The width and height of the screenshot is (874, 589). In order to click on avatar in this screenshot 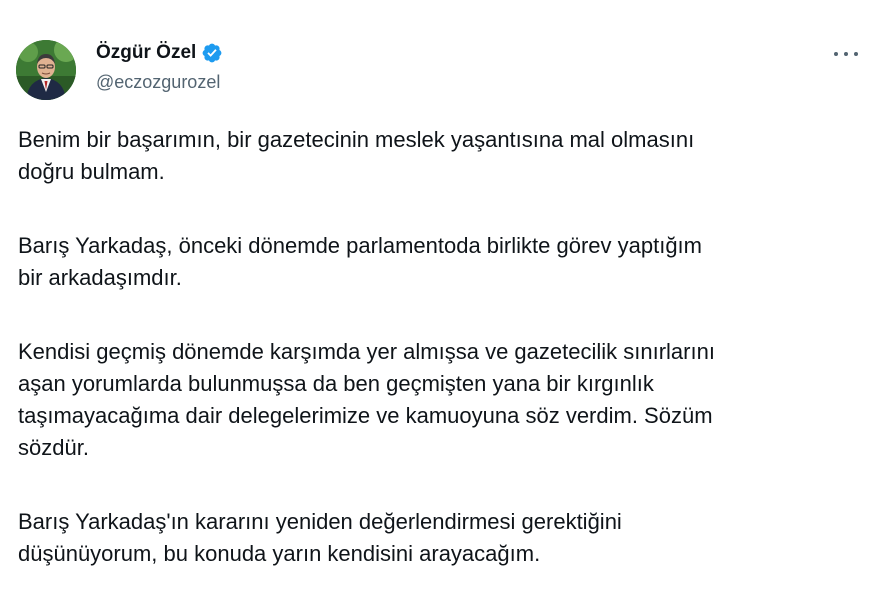, I will do `click(46, 70)`.